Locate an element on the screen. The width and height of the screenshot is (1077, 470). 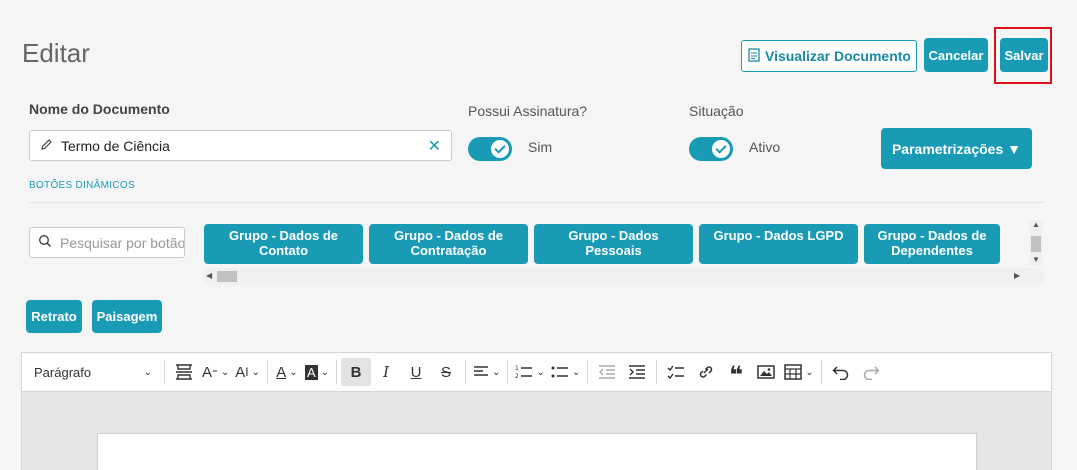
paragraph-label: Parágrafo is located at coordinates (63, 372).